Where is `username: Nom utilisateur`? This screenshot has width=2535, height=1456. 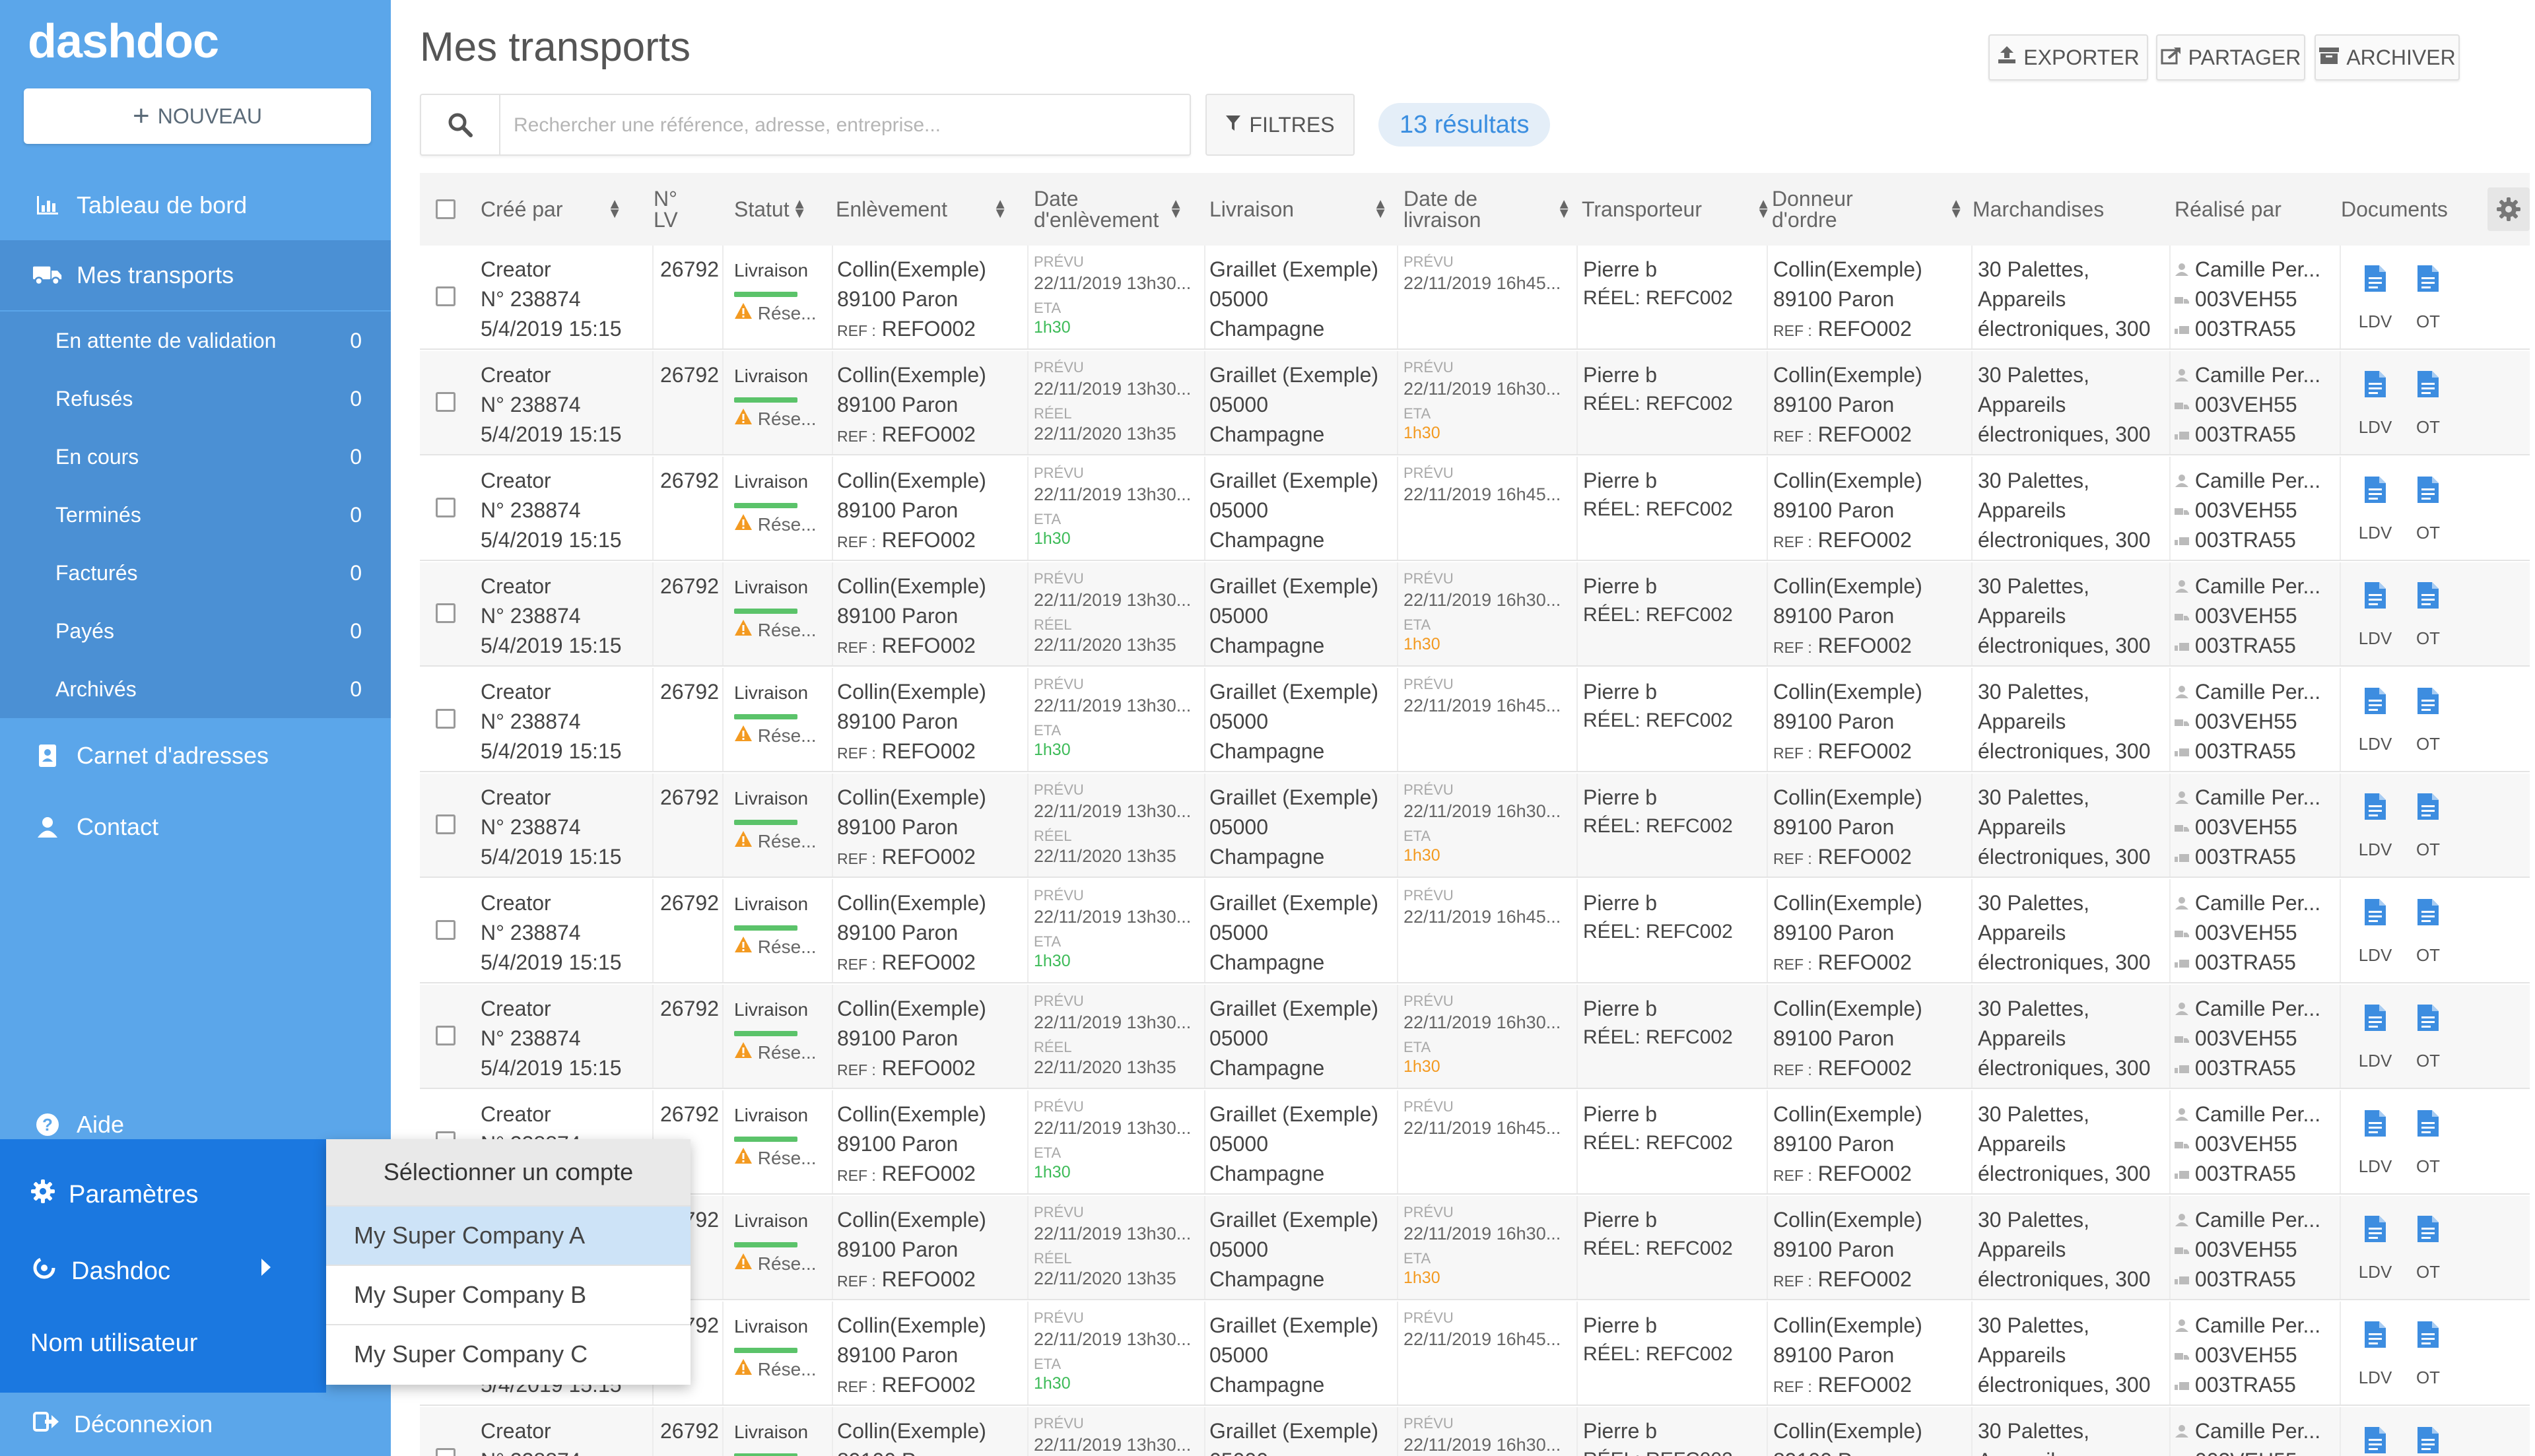 username: Nom utilisateur is located at coordinates (113, 1343).